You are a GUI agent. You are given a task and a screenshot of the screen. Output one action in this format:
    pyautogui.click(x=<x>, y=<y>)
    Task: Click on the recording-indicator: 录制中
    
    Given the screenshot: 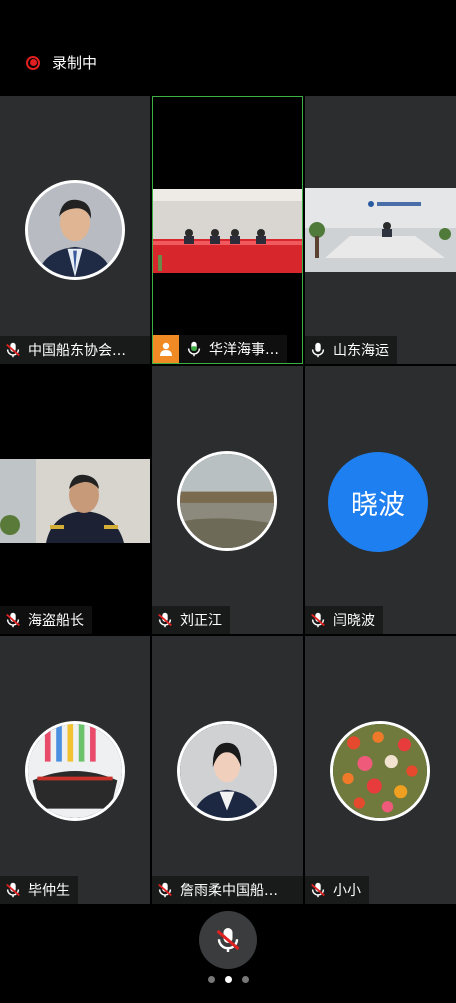 What is the action you would take?
    pyautogui.click(x=61, y=62)
    